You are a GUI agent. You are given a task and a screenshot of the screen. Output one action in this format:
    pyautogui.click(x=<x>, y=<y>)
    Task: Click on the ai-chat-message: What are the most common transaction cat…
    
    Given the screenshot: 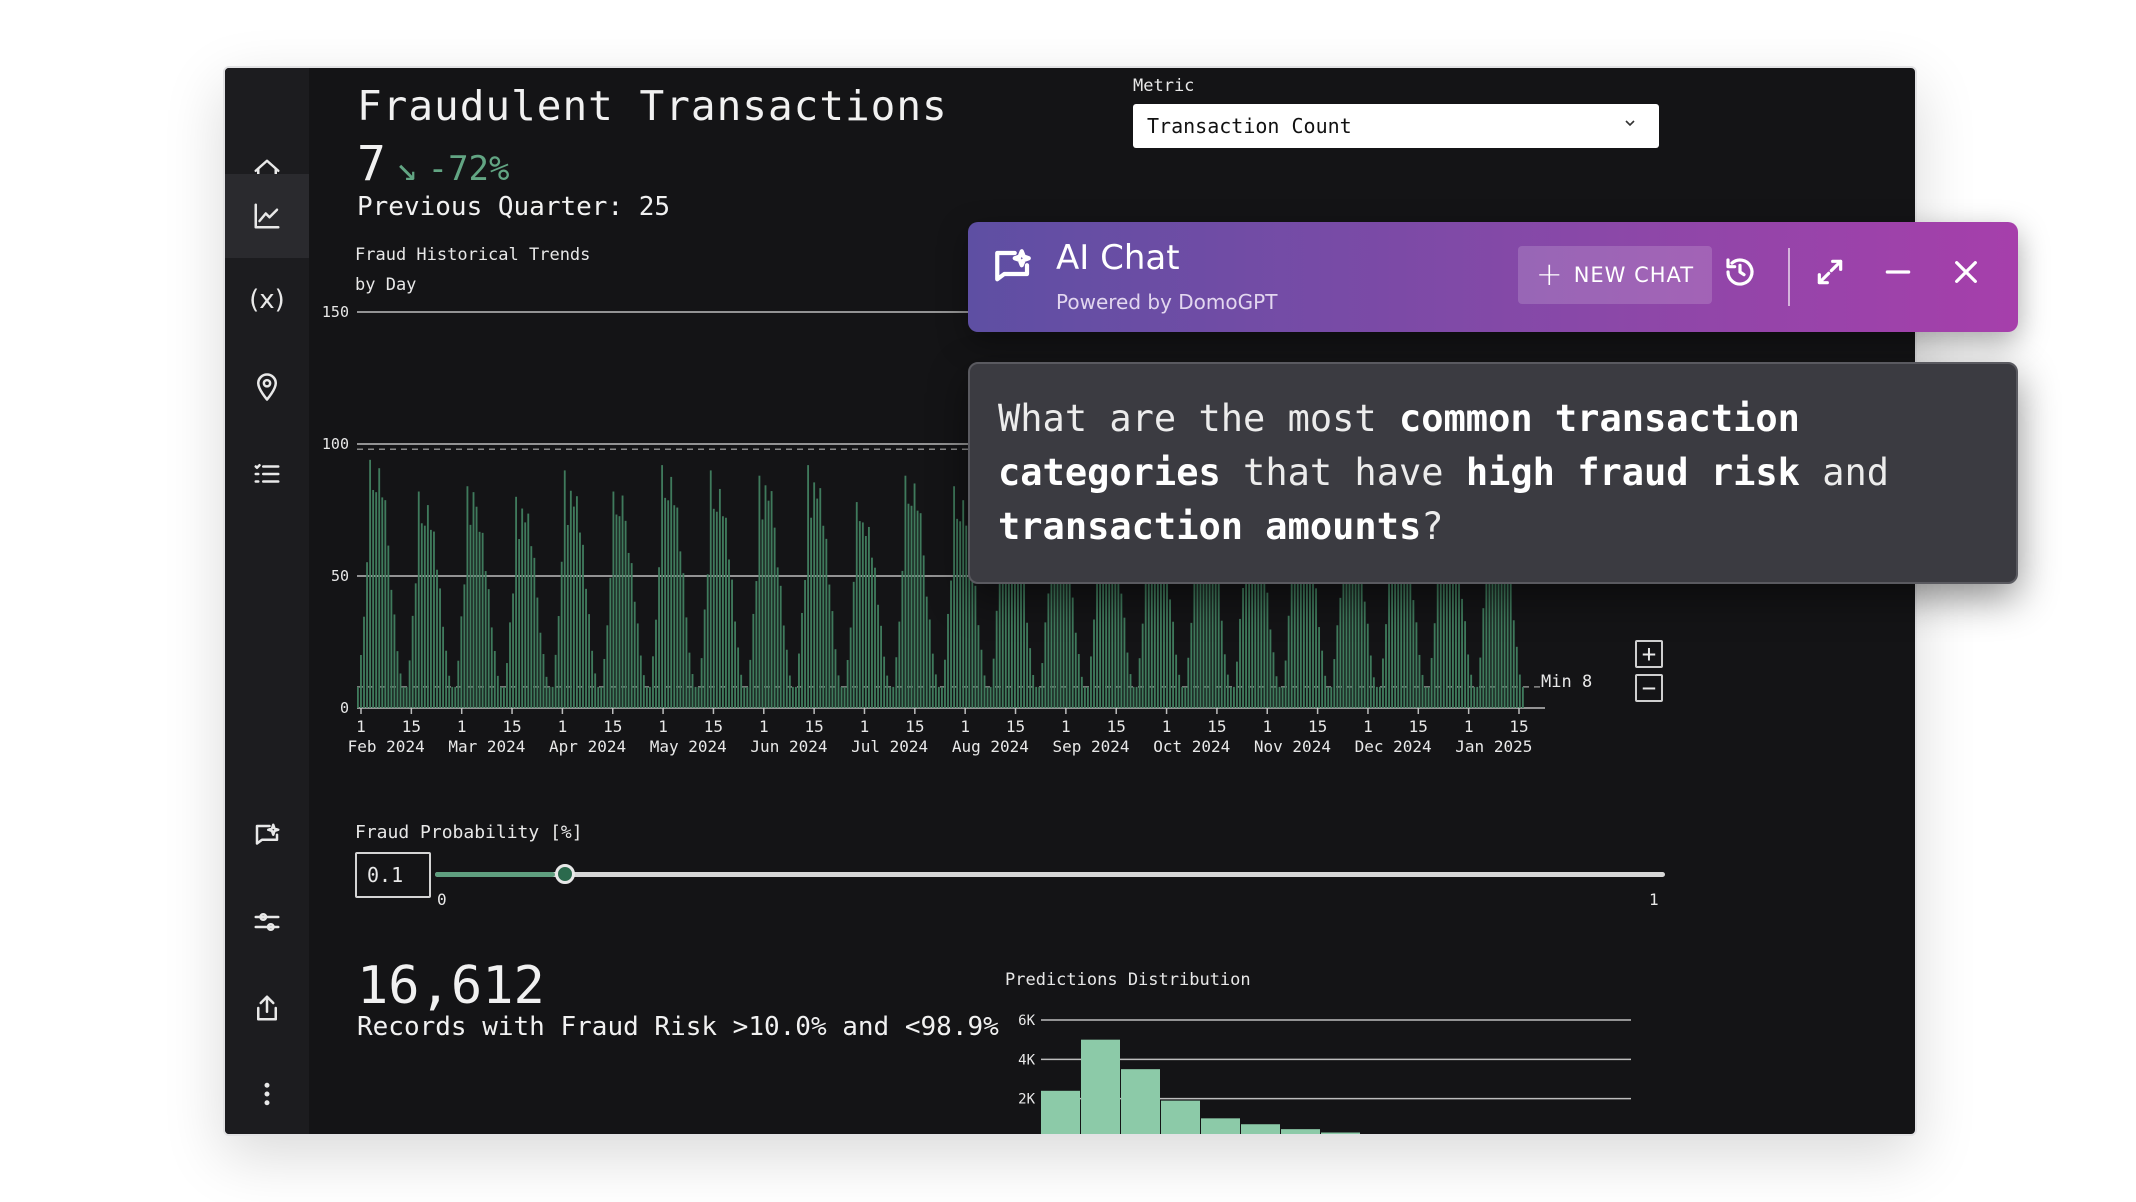 What is the action you would take?
    pyautogui.click(x=1493, y=473)
    